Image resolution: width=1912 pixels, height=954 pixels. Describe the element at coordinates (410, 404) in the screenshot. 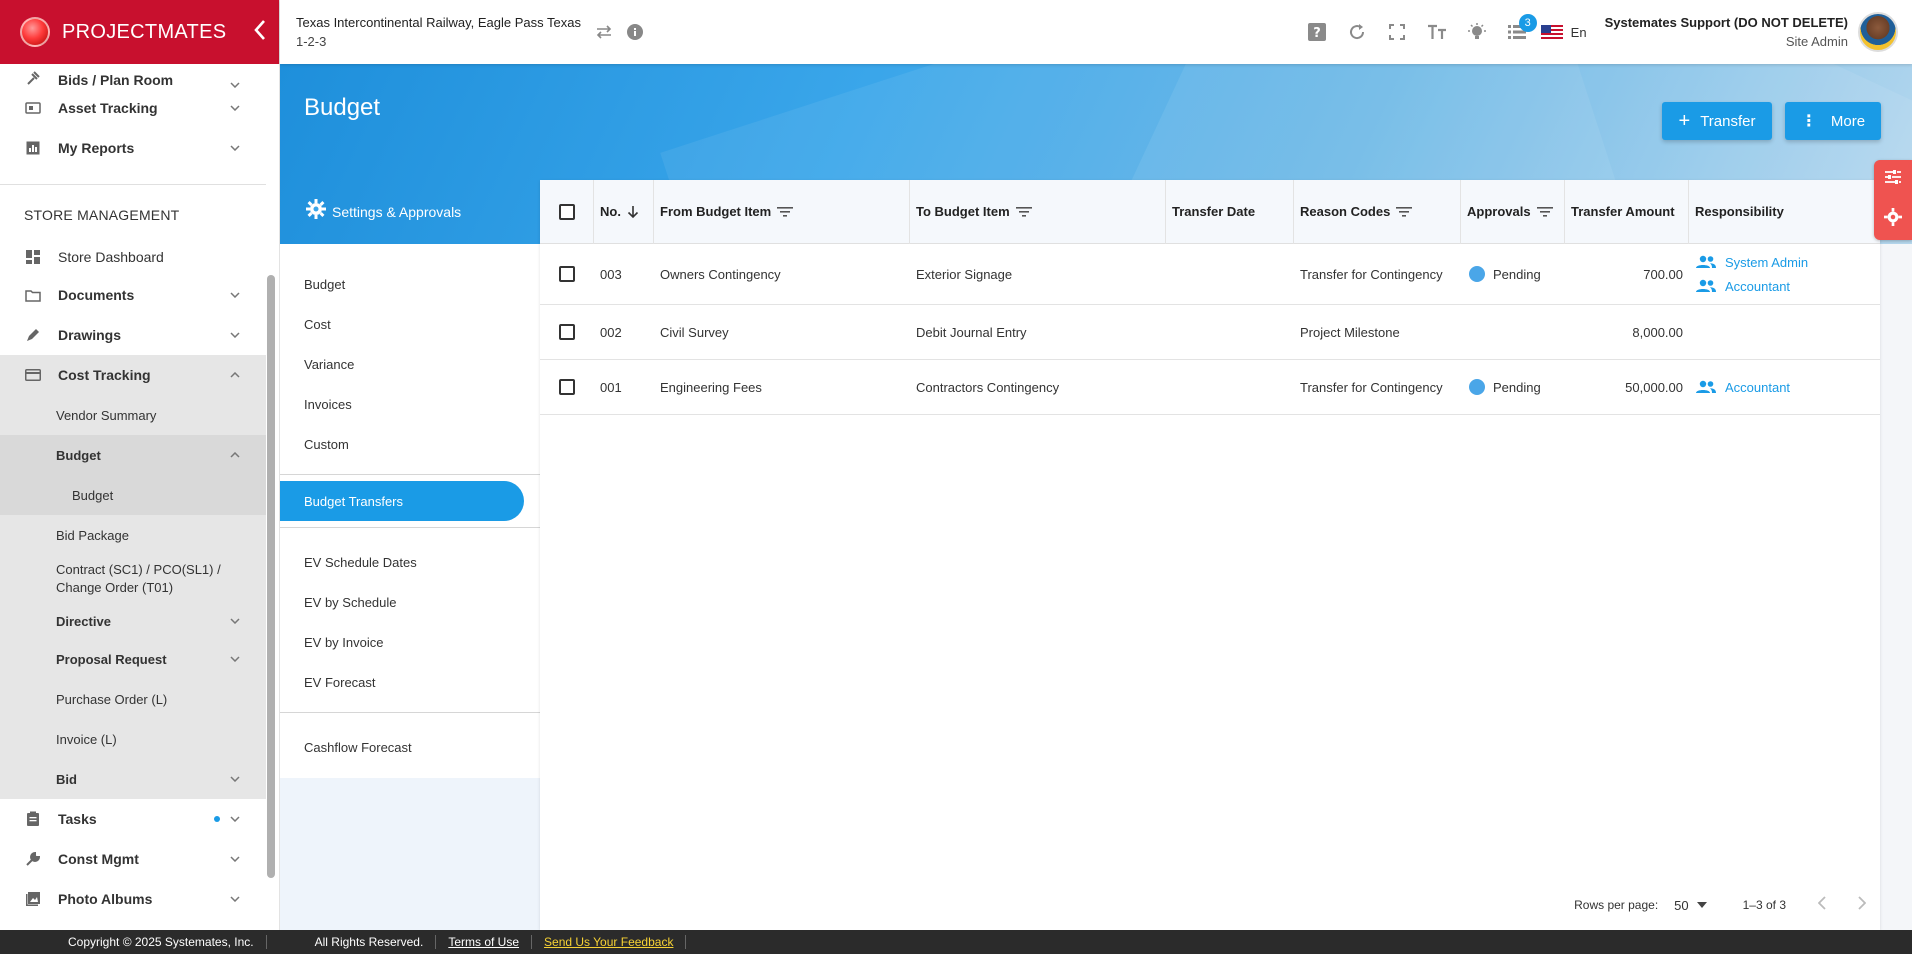

I see `subnav-item-invoices: Invoices` at that location.